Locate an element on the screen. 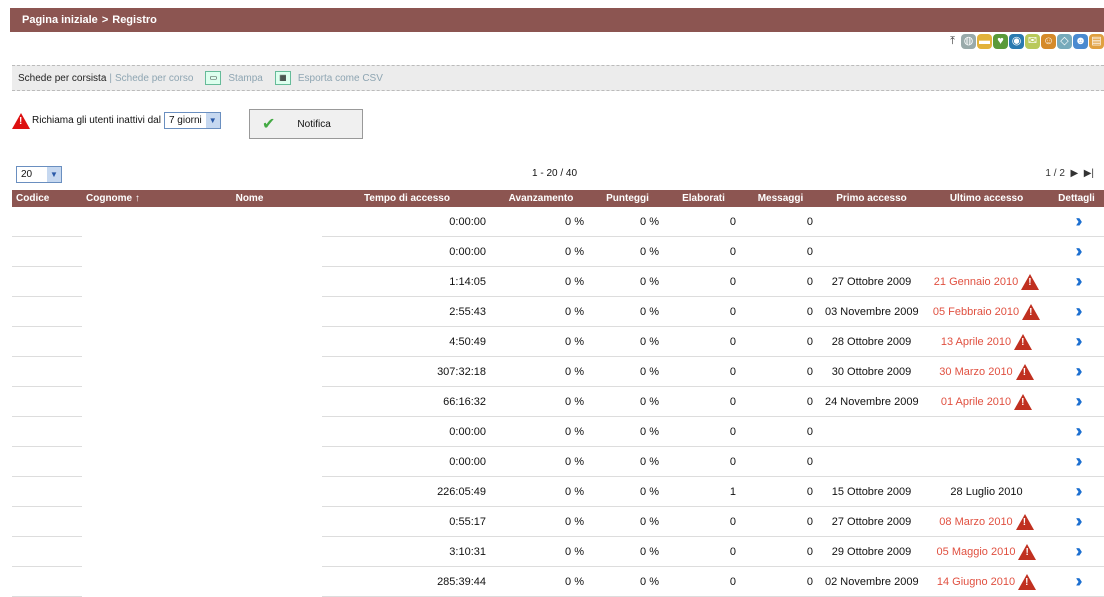 This screenshot has width=1104, height=597. notify-button: ✔ Notifica is located at coordinates (306, 124).